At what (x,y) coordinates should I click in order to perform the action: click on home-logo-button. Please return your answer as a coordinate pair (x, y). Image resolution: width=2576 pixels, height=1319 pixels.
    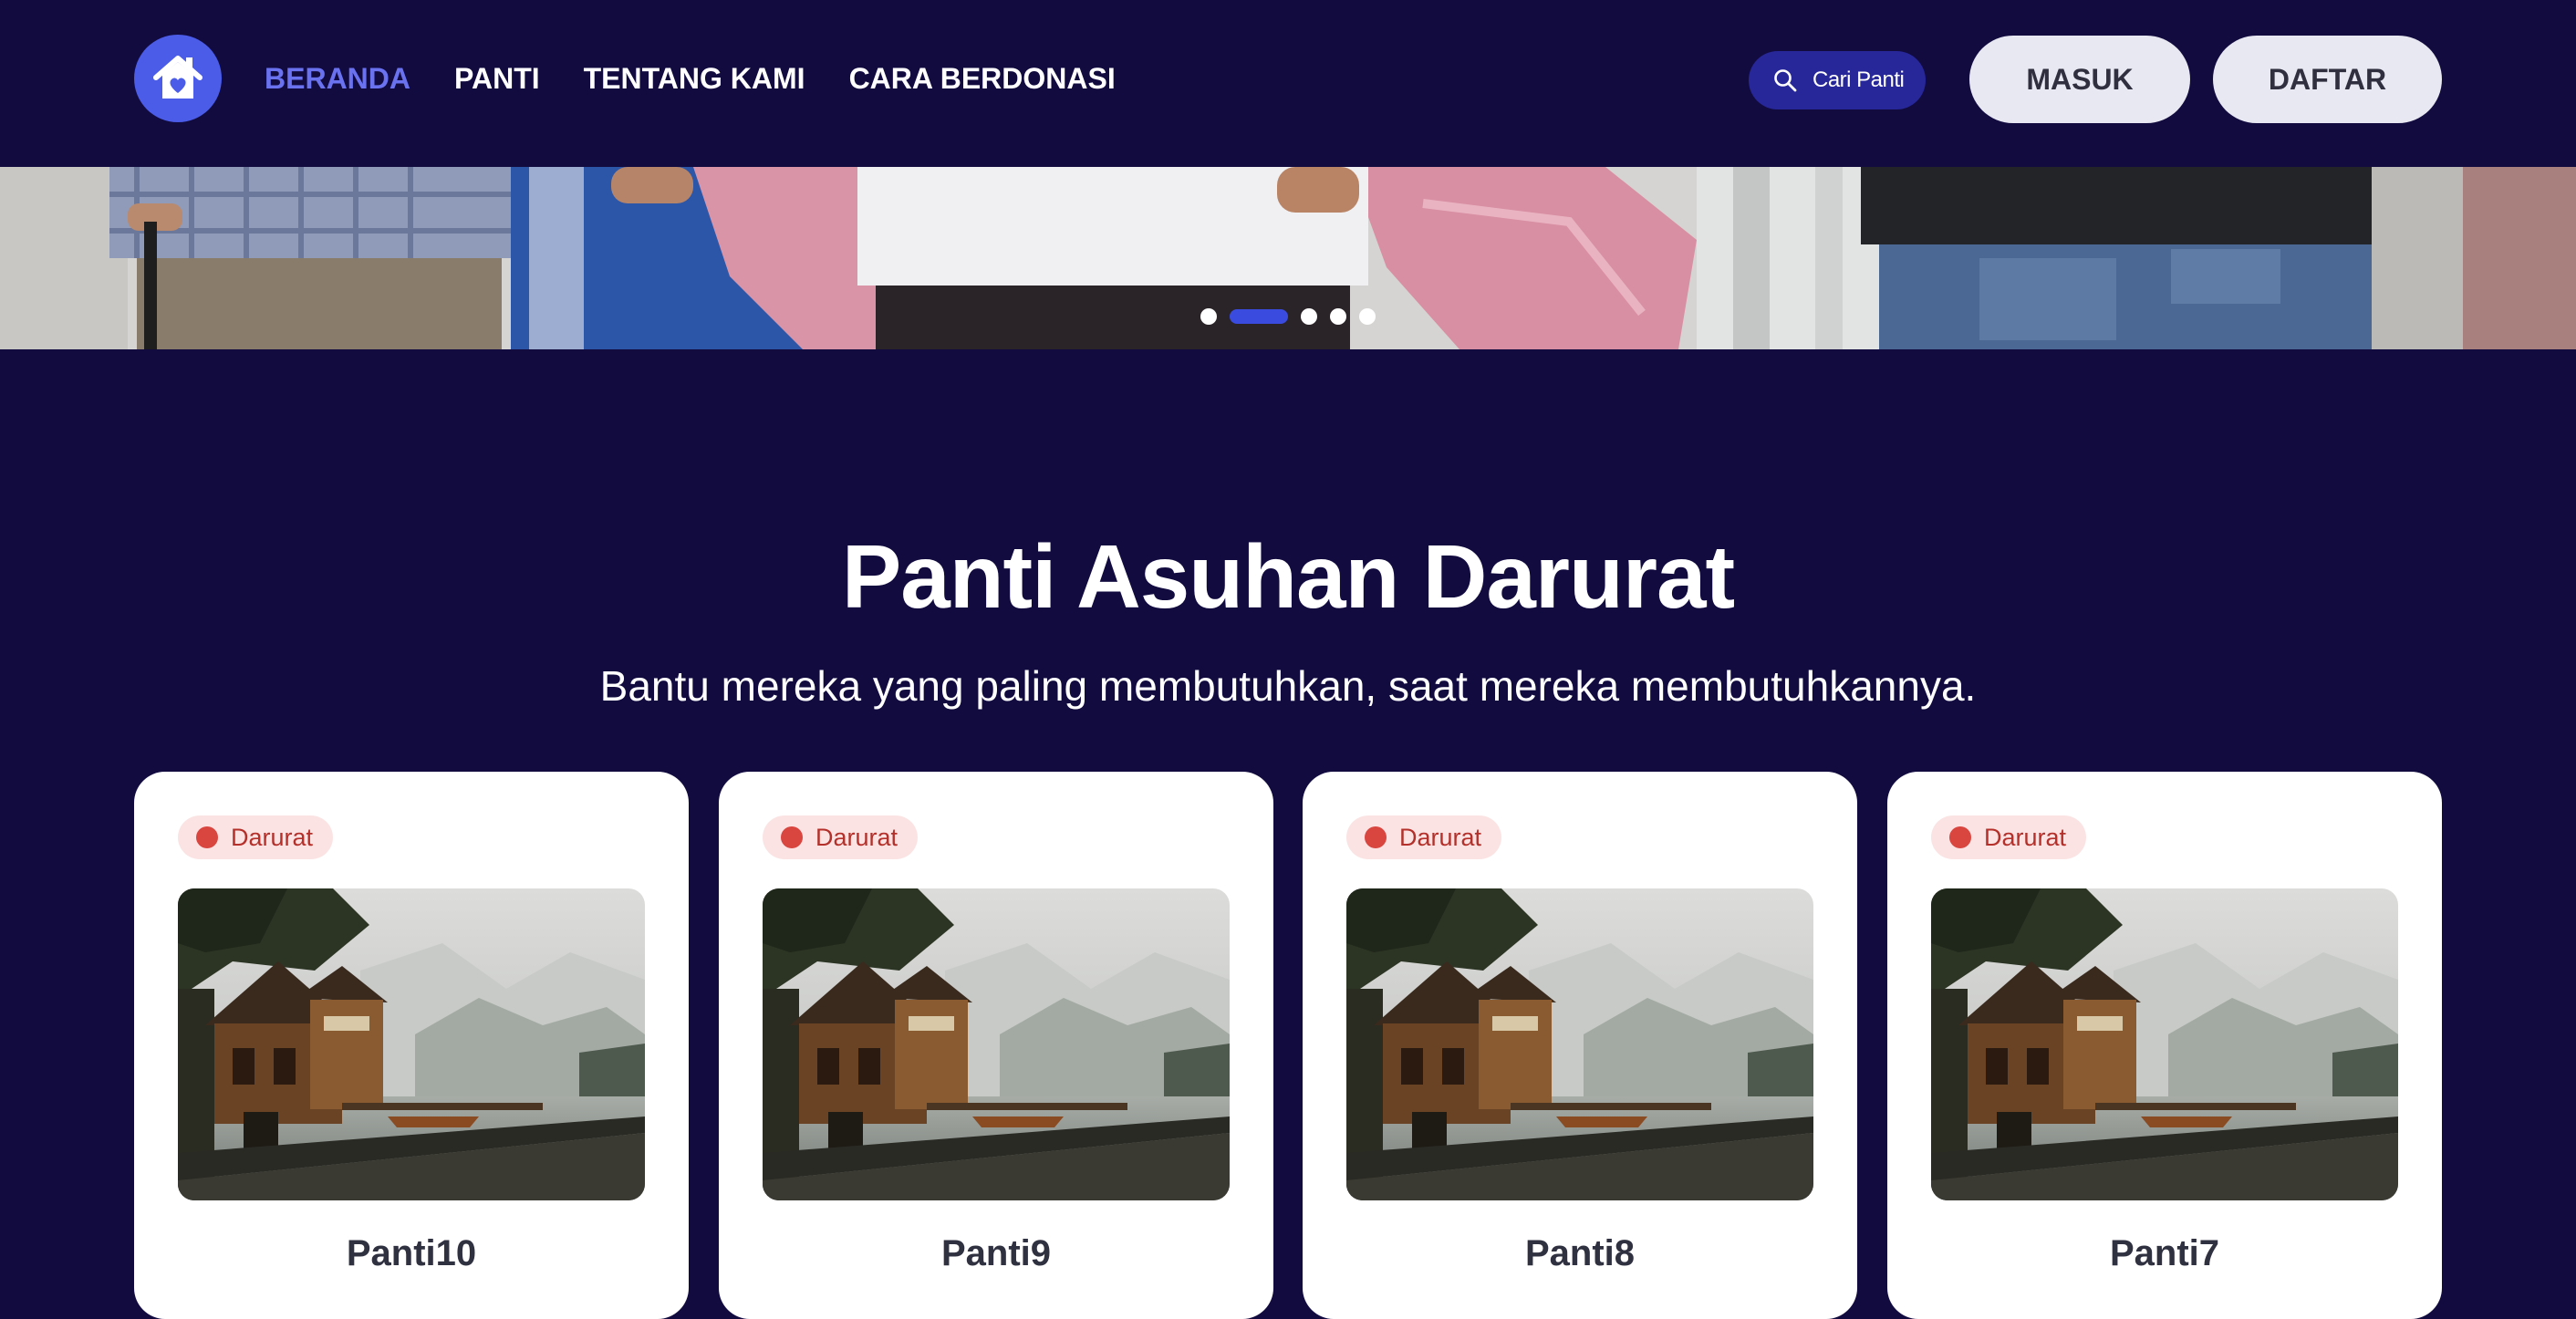
    Looking at the image, I should click on (178, 79).